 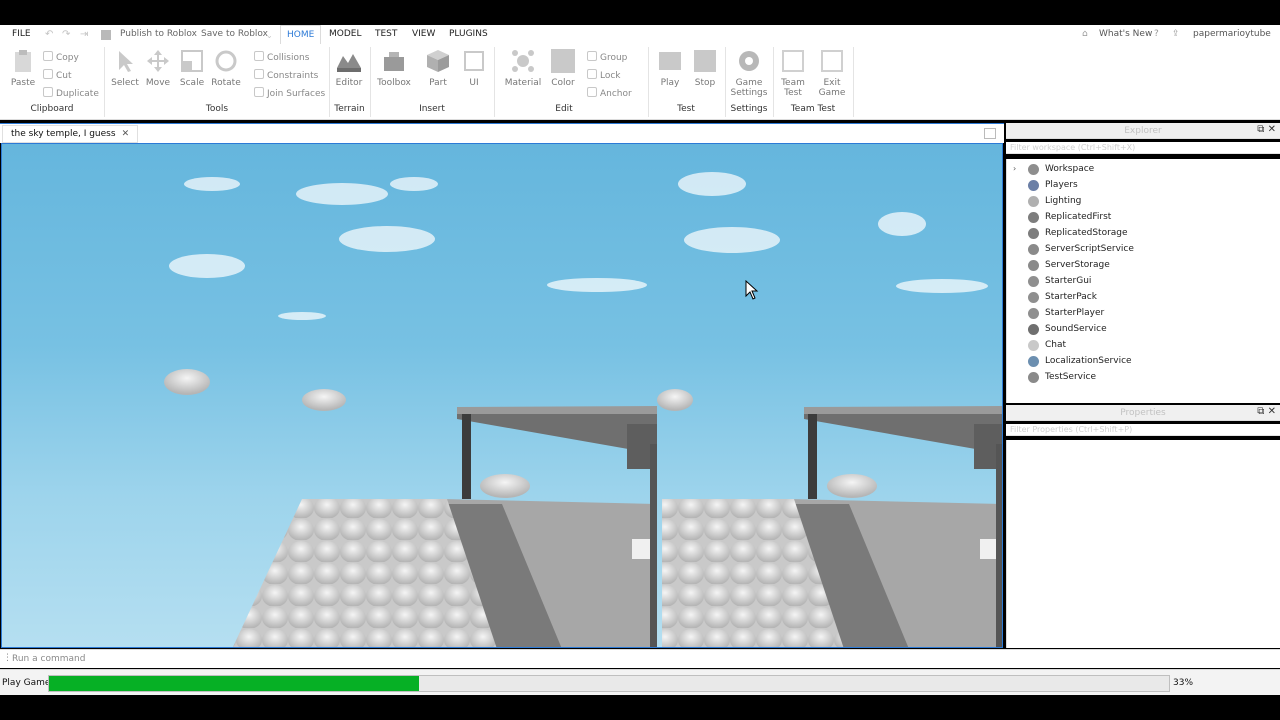 I want to click on whats-new-link: What's New, so click(x=1125, y=34).